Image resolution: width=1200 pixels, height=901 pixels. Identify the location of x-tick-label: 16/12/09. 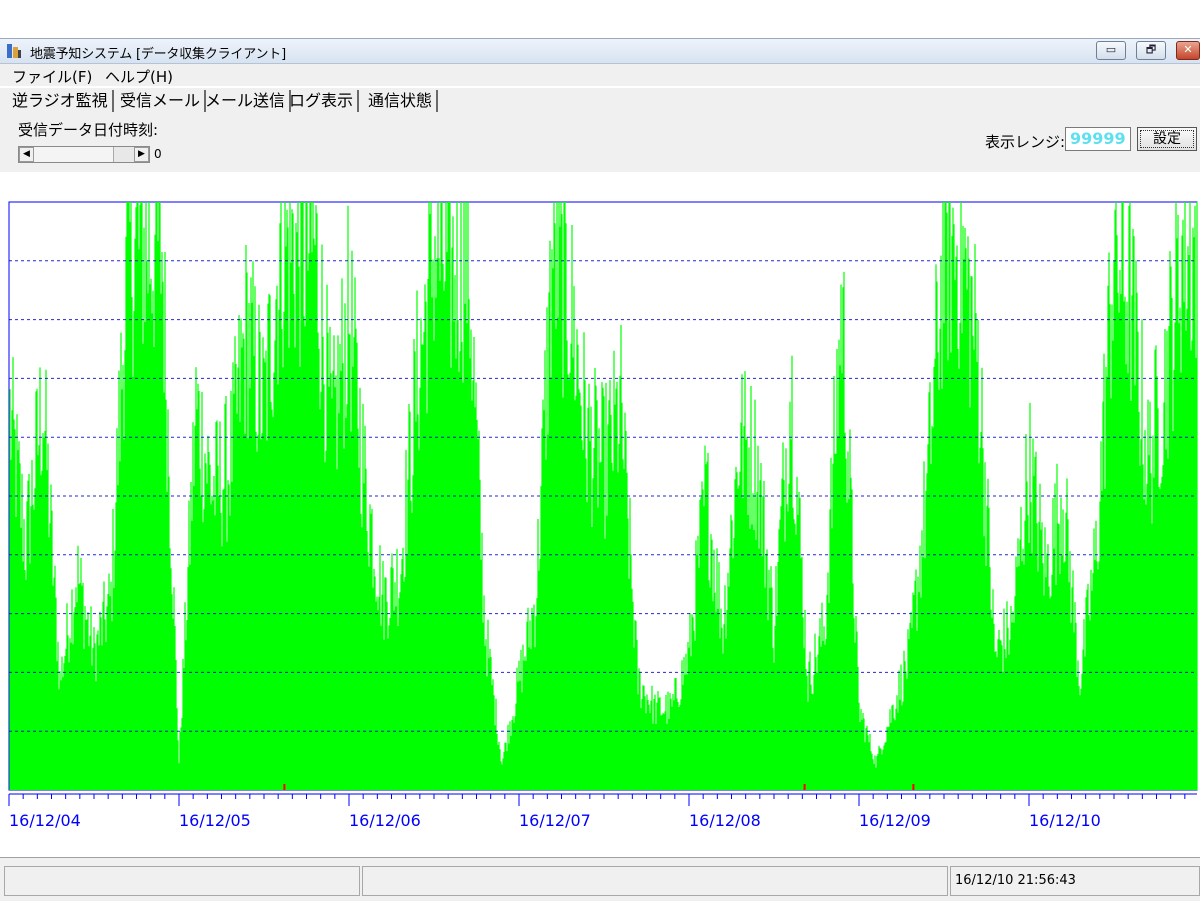
(895, 820).